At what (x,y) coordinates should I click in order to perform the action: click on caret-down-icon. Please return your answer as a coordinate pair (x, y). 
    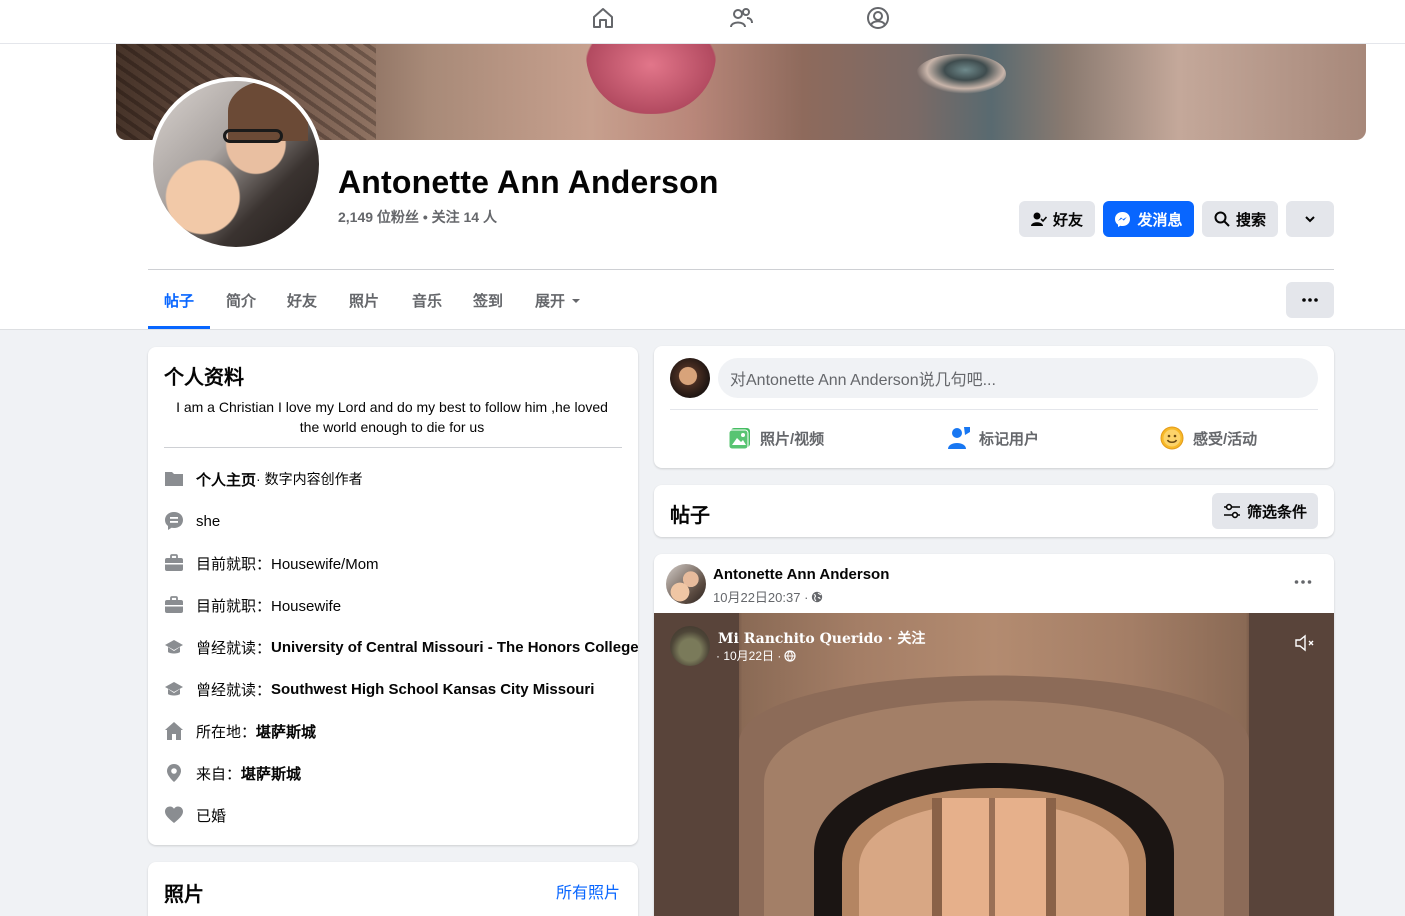
    Looking at the image, I should click on (576, 300).